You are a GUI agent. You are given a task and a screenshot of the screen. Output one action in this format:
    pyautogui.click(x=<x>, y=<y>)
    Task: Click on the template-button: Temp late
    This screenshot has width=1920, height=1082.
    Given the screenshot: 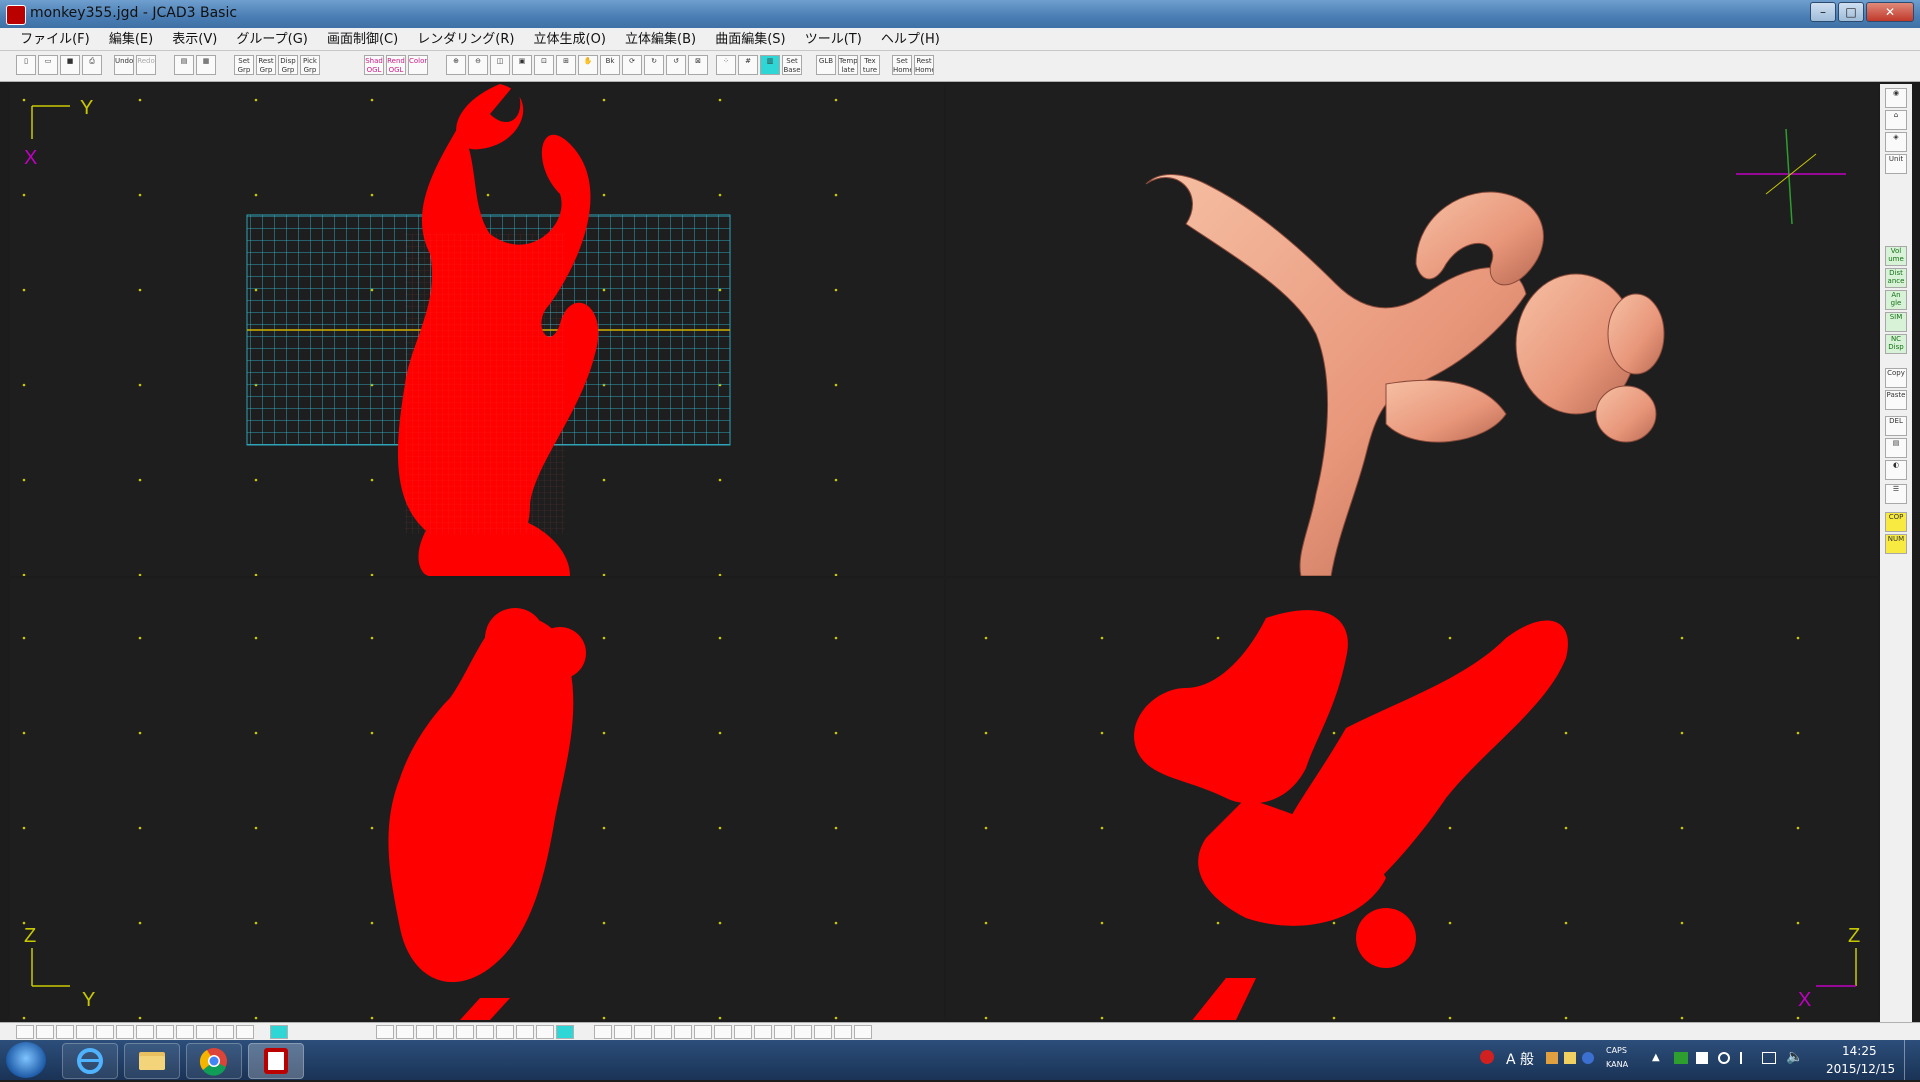 What is the action you would take?
    pyautogui.click(x=848, y=65)
    